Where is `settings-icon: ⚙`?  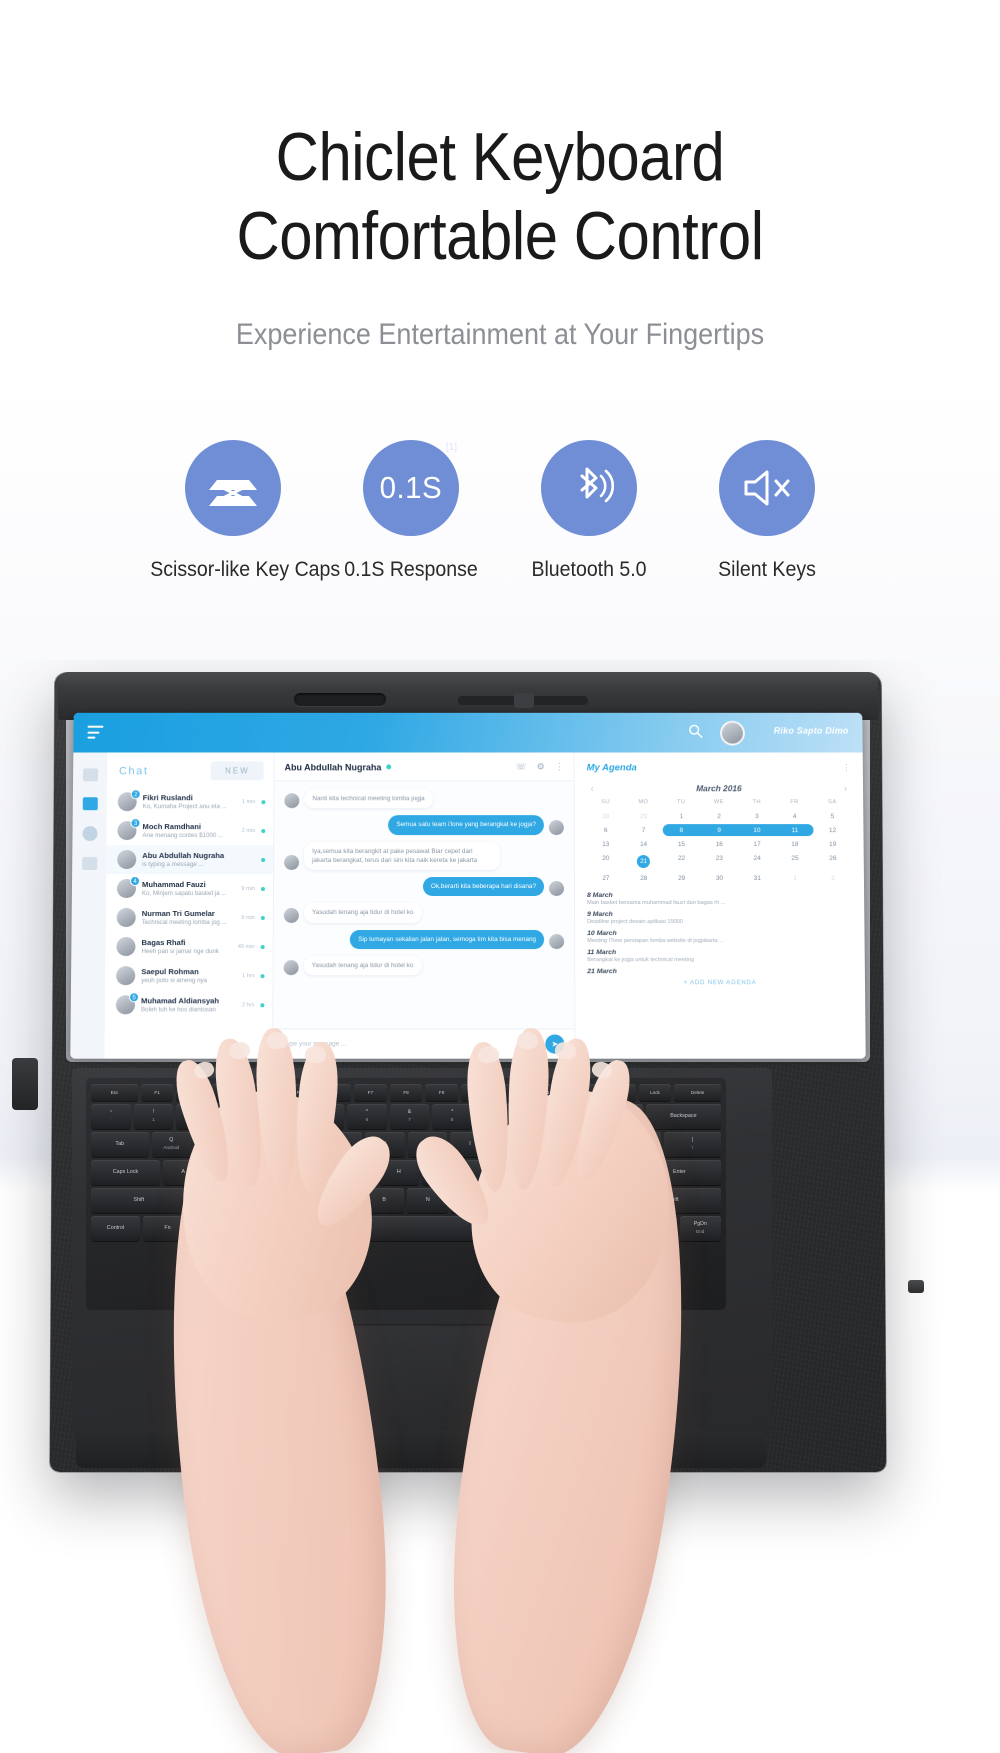
settings-icon: ⚙ is located at coordinates (541, 766).